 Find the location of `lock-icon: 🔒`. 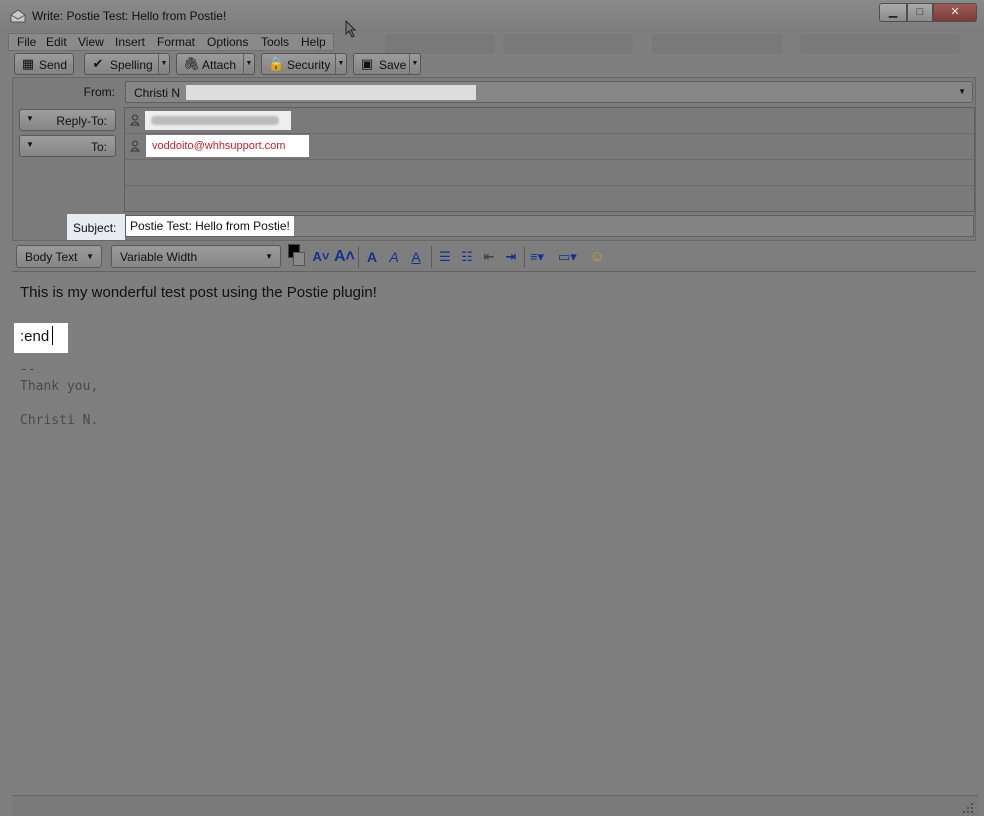

lock-icon: 🔒 is located at coordinates (276, 63).